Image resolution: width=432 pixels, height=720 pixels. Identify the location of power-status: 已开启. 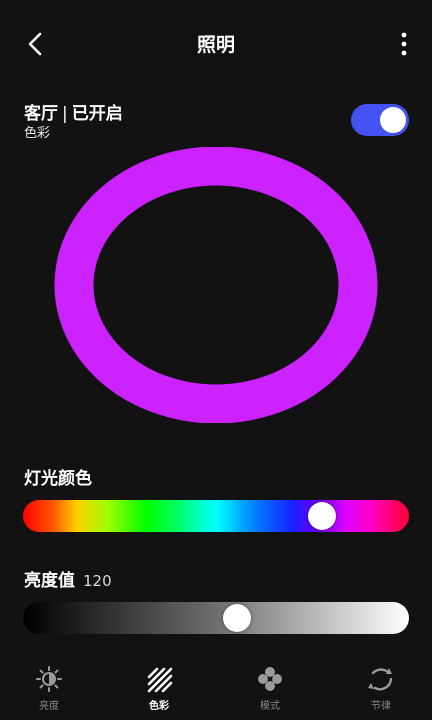
(97, 114).